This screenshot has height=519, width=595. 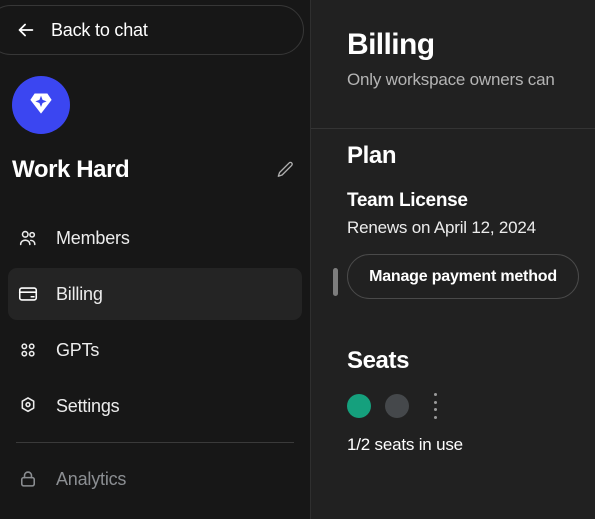 I want to click on back-to-chat-button: Back to chat, so click(x=152, y=30).